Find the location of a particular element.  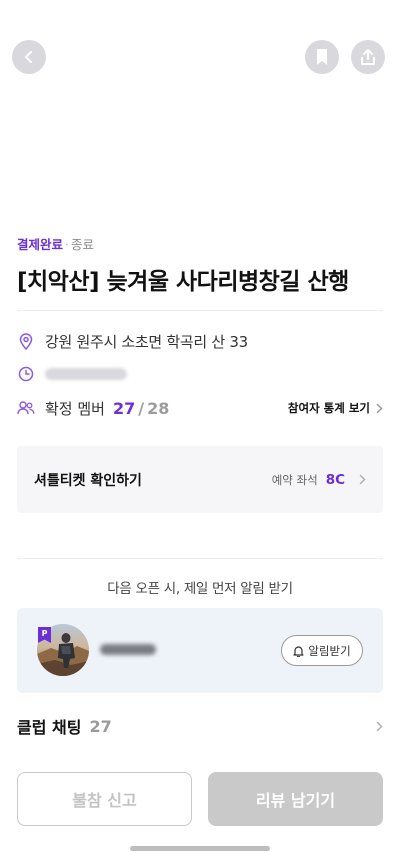

club-chat-row: 클럽 채팅 27 is located at coordinates (200, 726).